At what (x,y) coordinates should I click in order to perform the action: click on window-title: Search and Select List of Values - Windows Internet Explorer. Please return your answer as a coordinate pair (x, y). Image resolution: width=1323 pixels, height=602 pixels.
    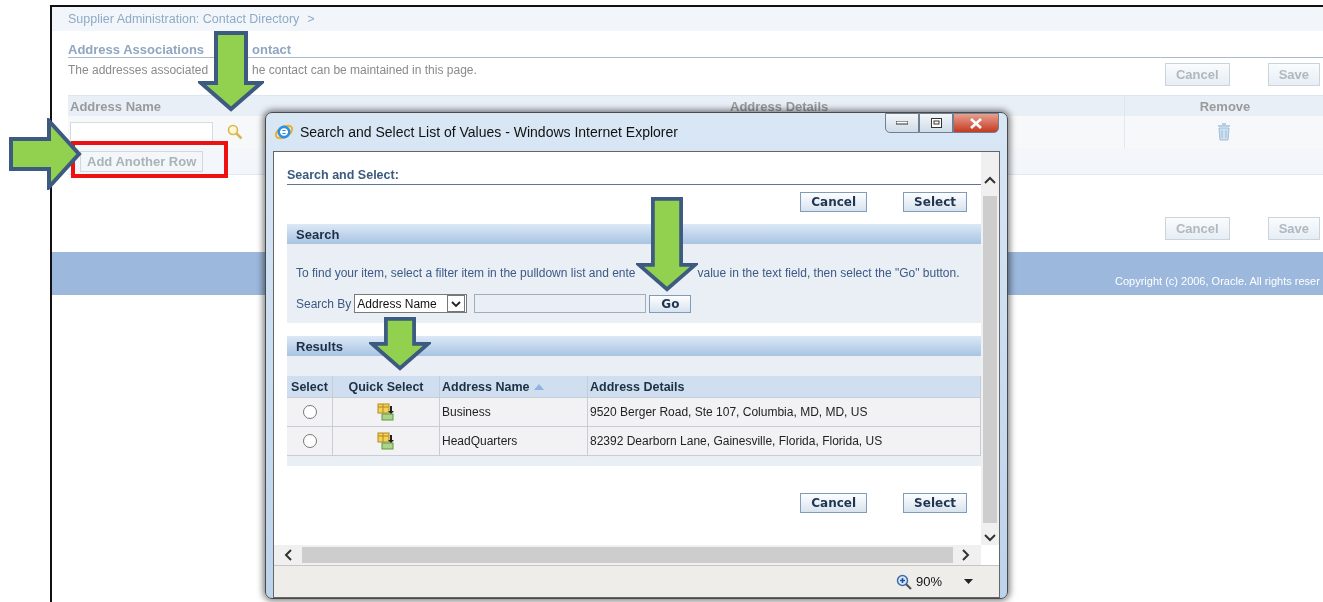
    Looking at the image, I should click on (489, 132).